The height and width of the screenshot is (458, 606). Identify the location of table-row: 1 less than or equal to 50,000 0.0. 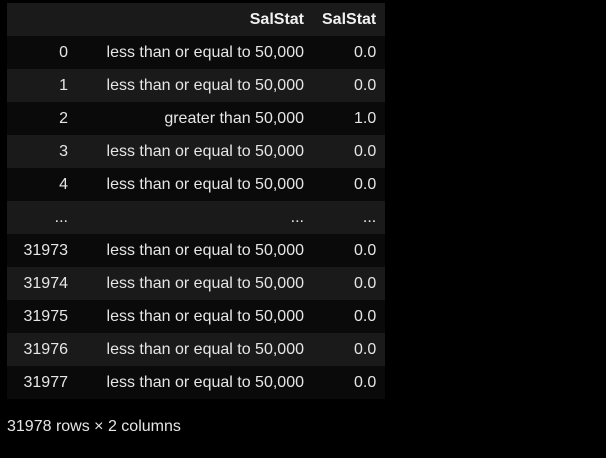
(196, 85).